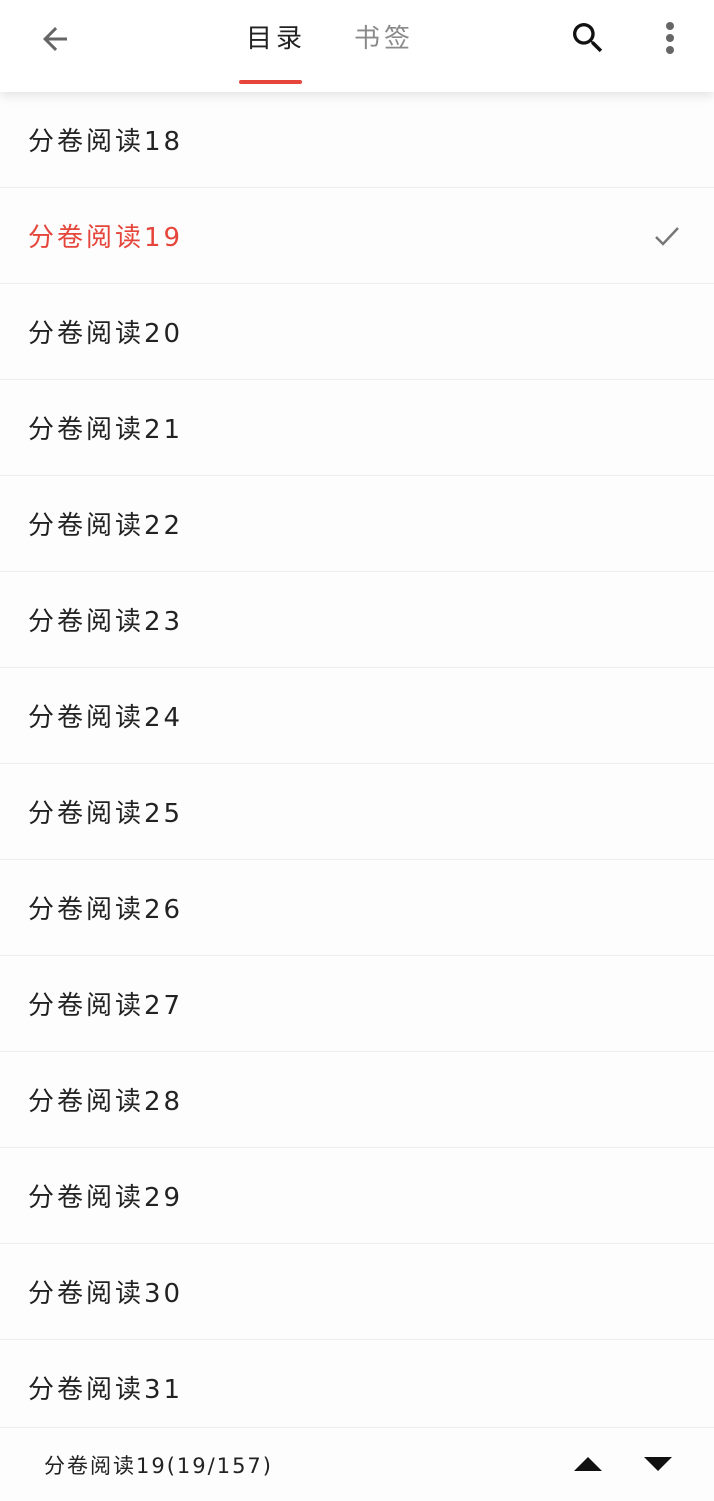 Image resolution: width=714 pixels, height=1501 pixels. Describe the element at coordinates (106, 1102) in the screenshot. I see `chapter-title: 分卷阅读28` at that location.